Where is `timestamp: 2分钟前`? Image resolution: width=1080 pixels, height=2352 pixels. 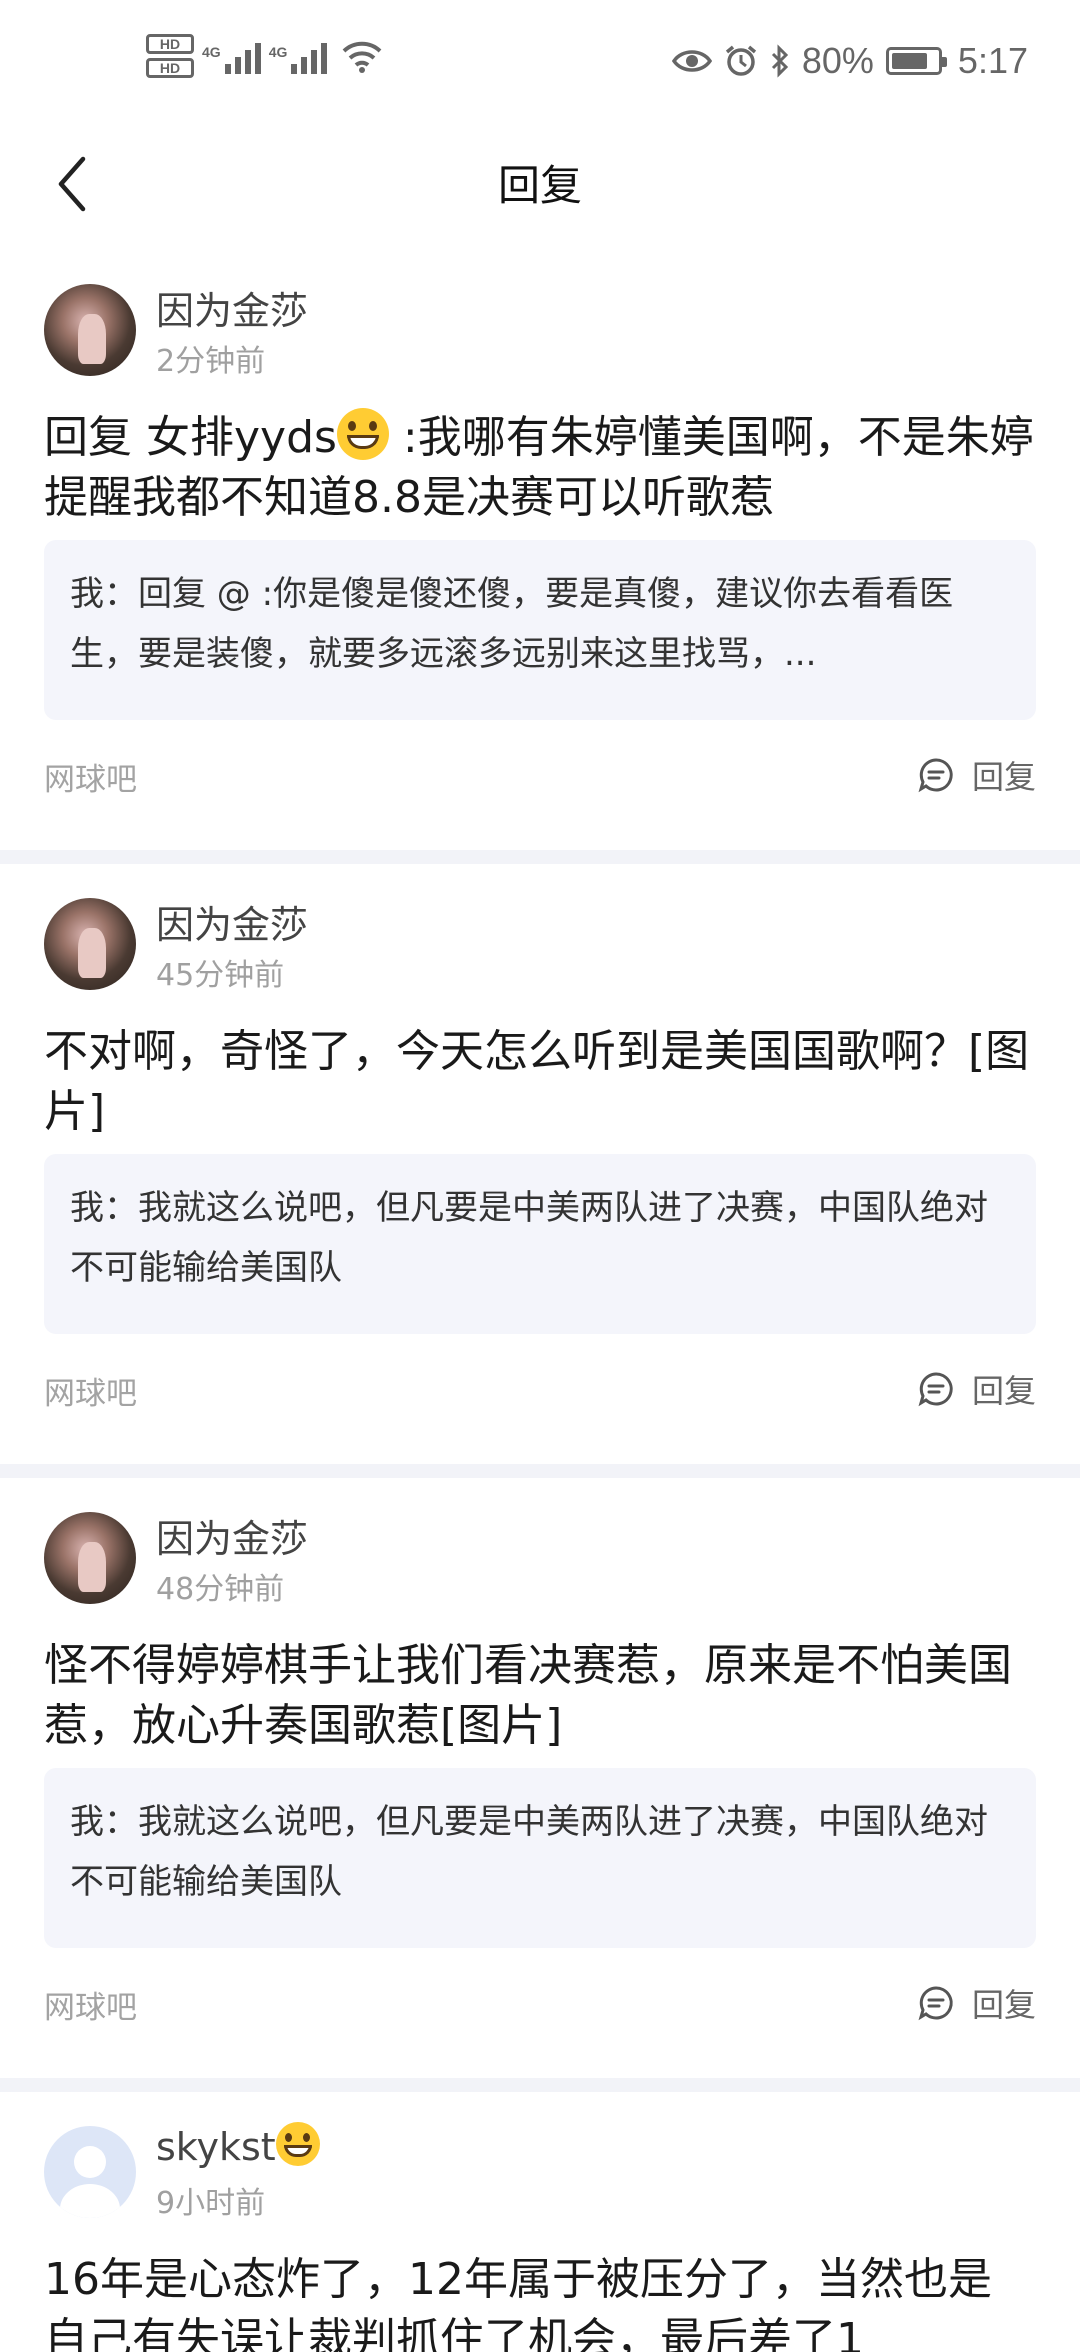 timestamp: 2分钟前 is located at coordinates (211, 361).